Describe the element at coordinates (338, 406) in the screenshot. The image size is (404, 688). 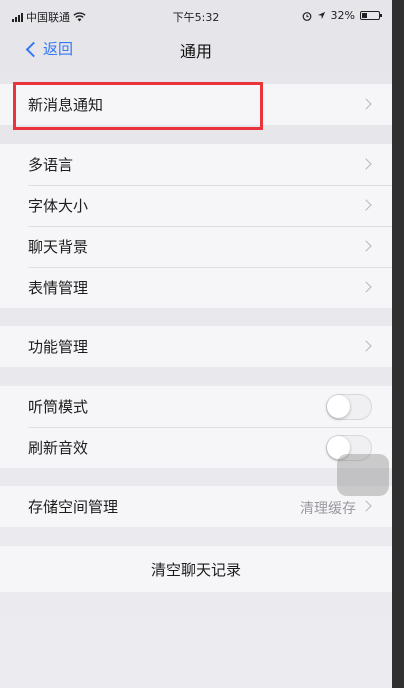
I see `toggle-knob` at that location.